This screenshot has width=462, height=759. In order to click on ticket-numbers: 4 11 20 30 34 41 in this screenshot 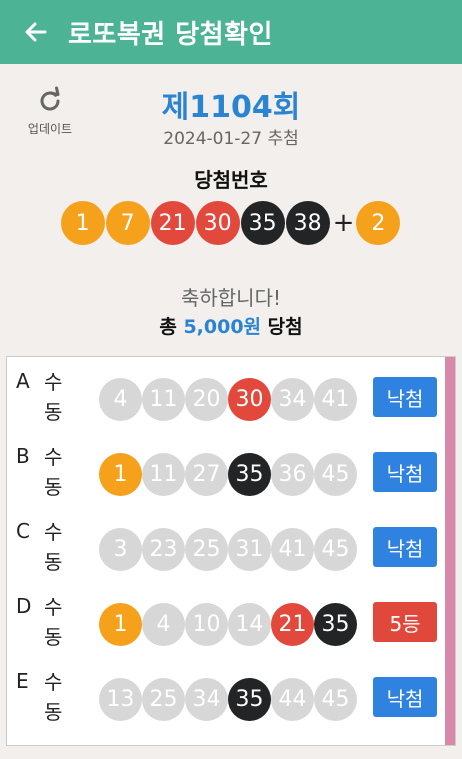, I will do `click(228, 399)`.